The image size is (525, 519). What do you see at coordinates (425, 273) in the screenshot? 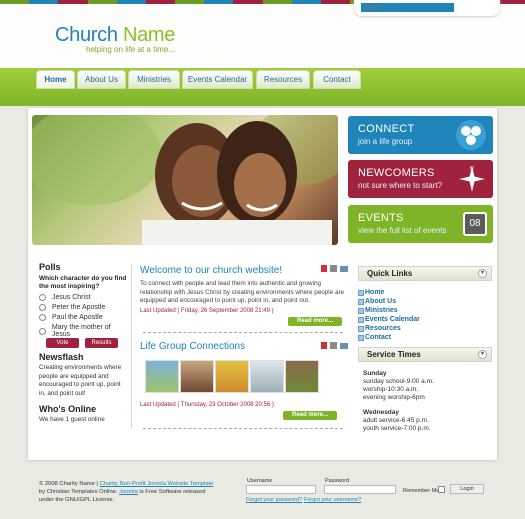
I see `quick-links-header: Quick Links ▾` at bounding box center [425, 273].